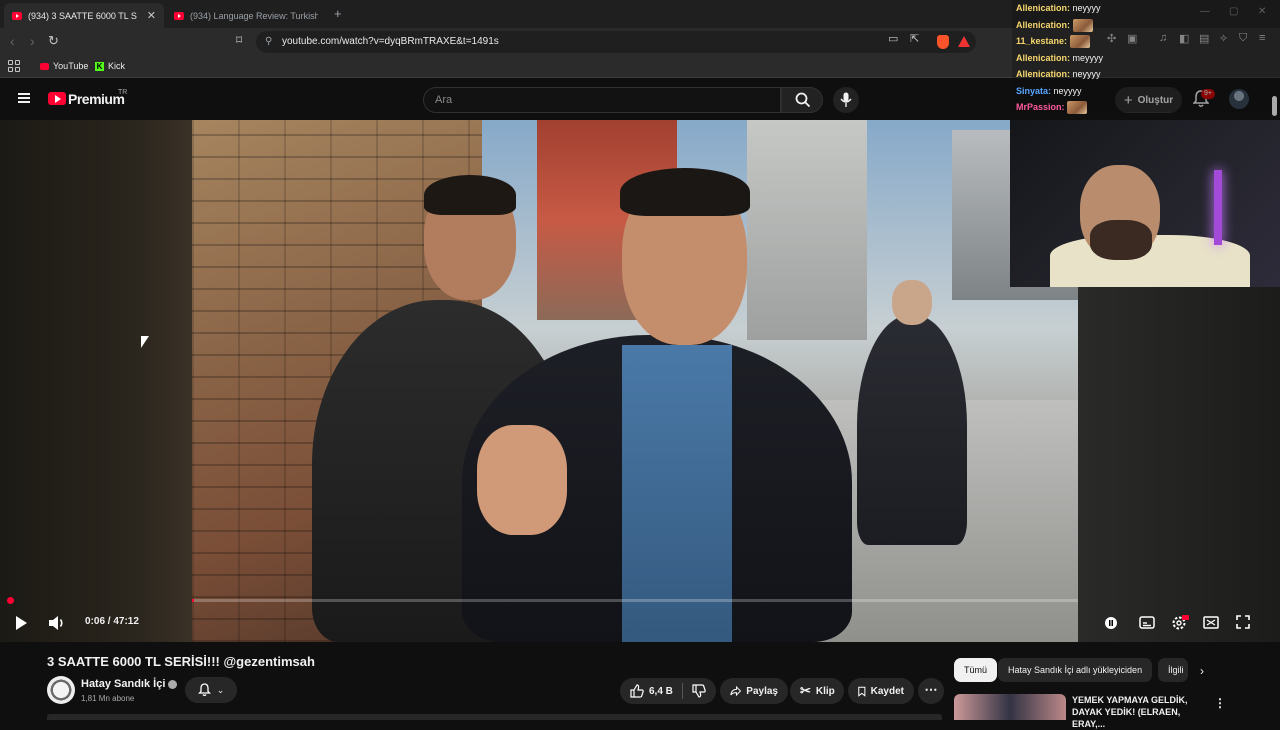 This screenshot has width=1280, height=730. What do you see at coordinates (71, 66) in the screenshot?
I see `bookmark-label: YouTube` at bounding box center [71, 66].